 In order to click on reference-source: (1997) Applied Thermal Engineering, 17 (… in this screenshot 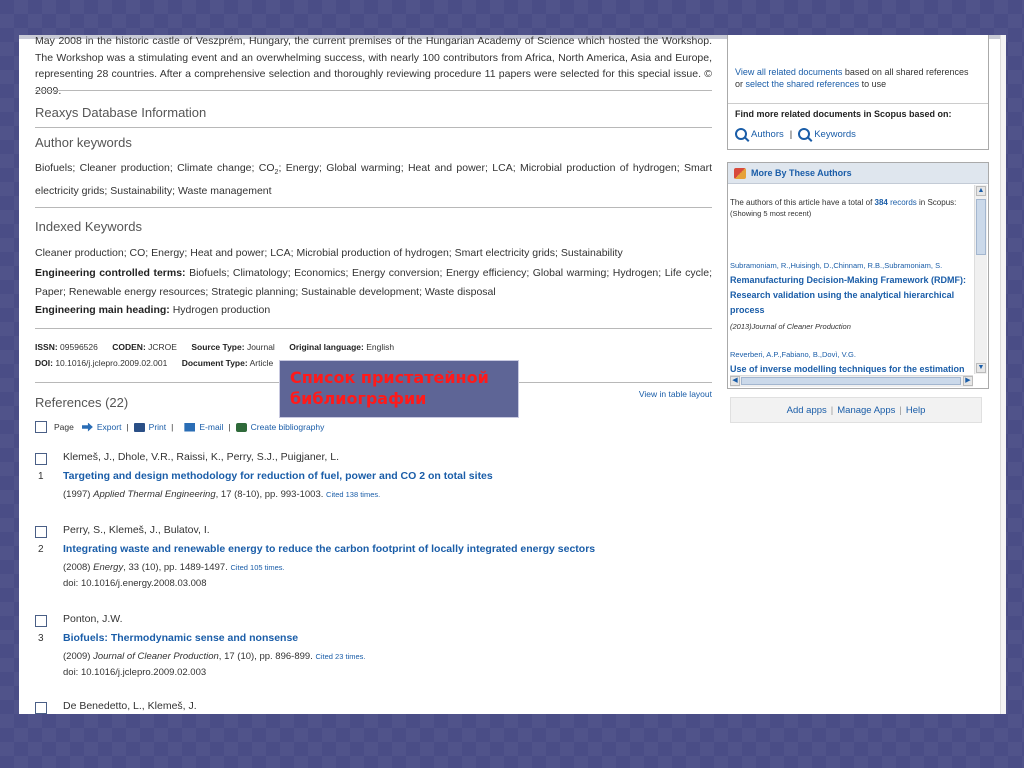, I will do `click(221, 494)`.